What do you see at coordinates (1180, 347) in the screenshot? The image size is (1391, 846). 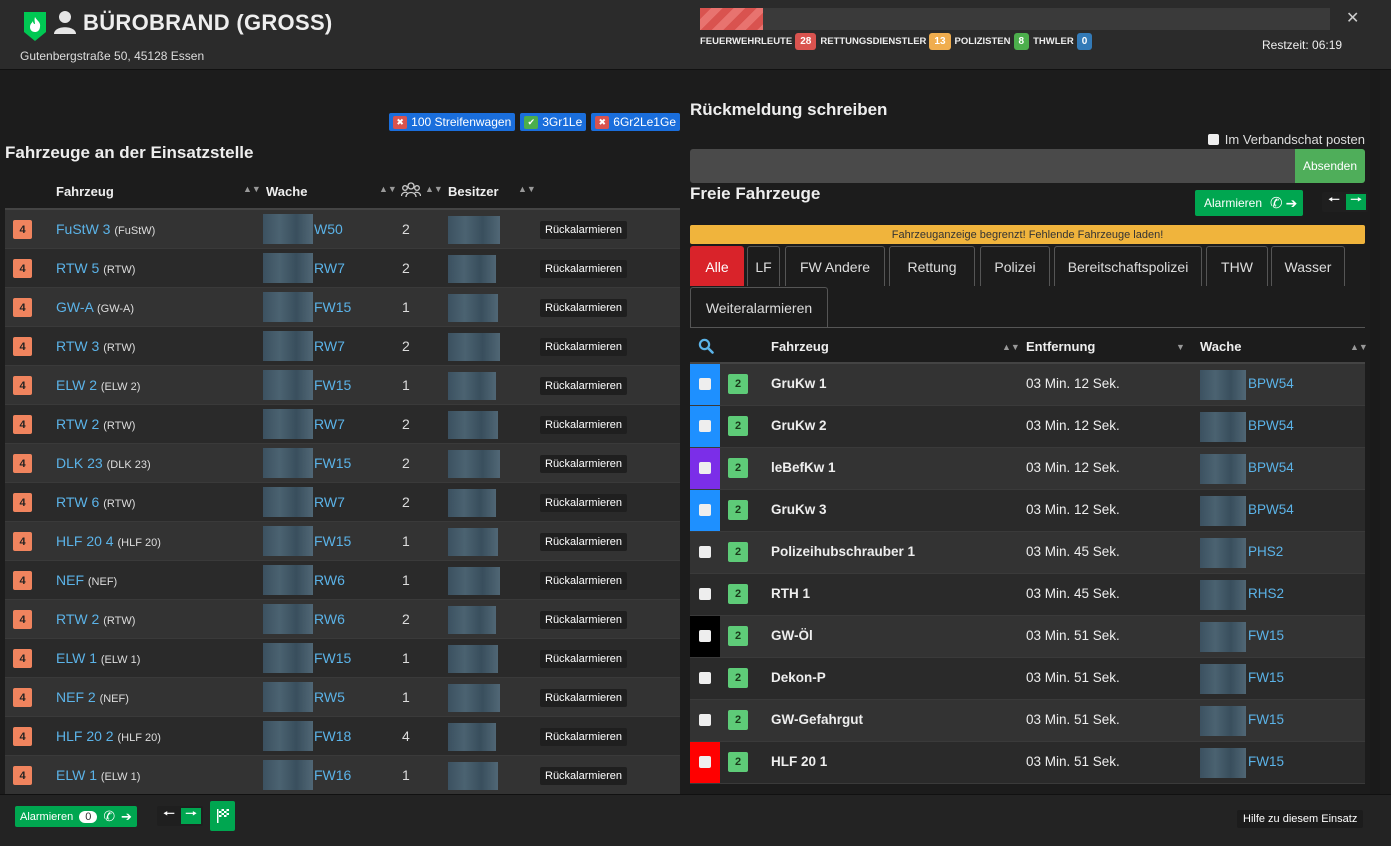 I see `sort-desc-icon: ▼` at bounding box center [1180, 347].